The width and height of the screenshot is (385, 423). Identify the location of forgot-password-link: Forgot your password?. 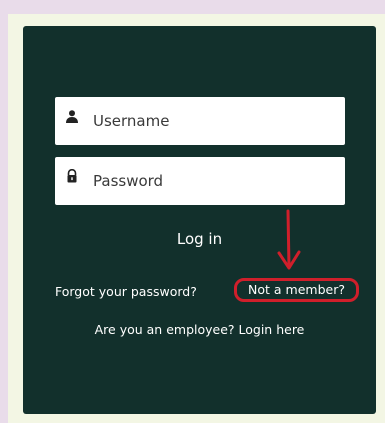
(126, 291).